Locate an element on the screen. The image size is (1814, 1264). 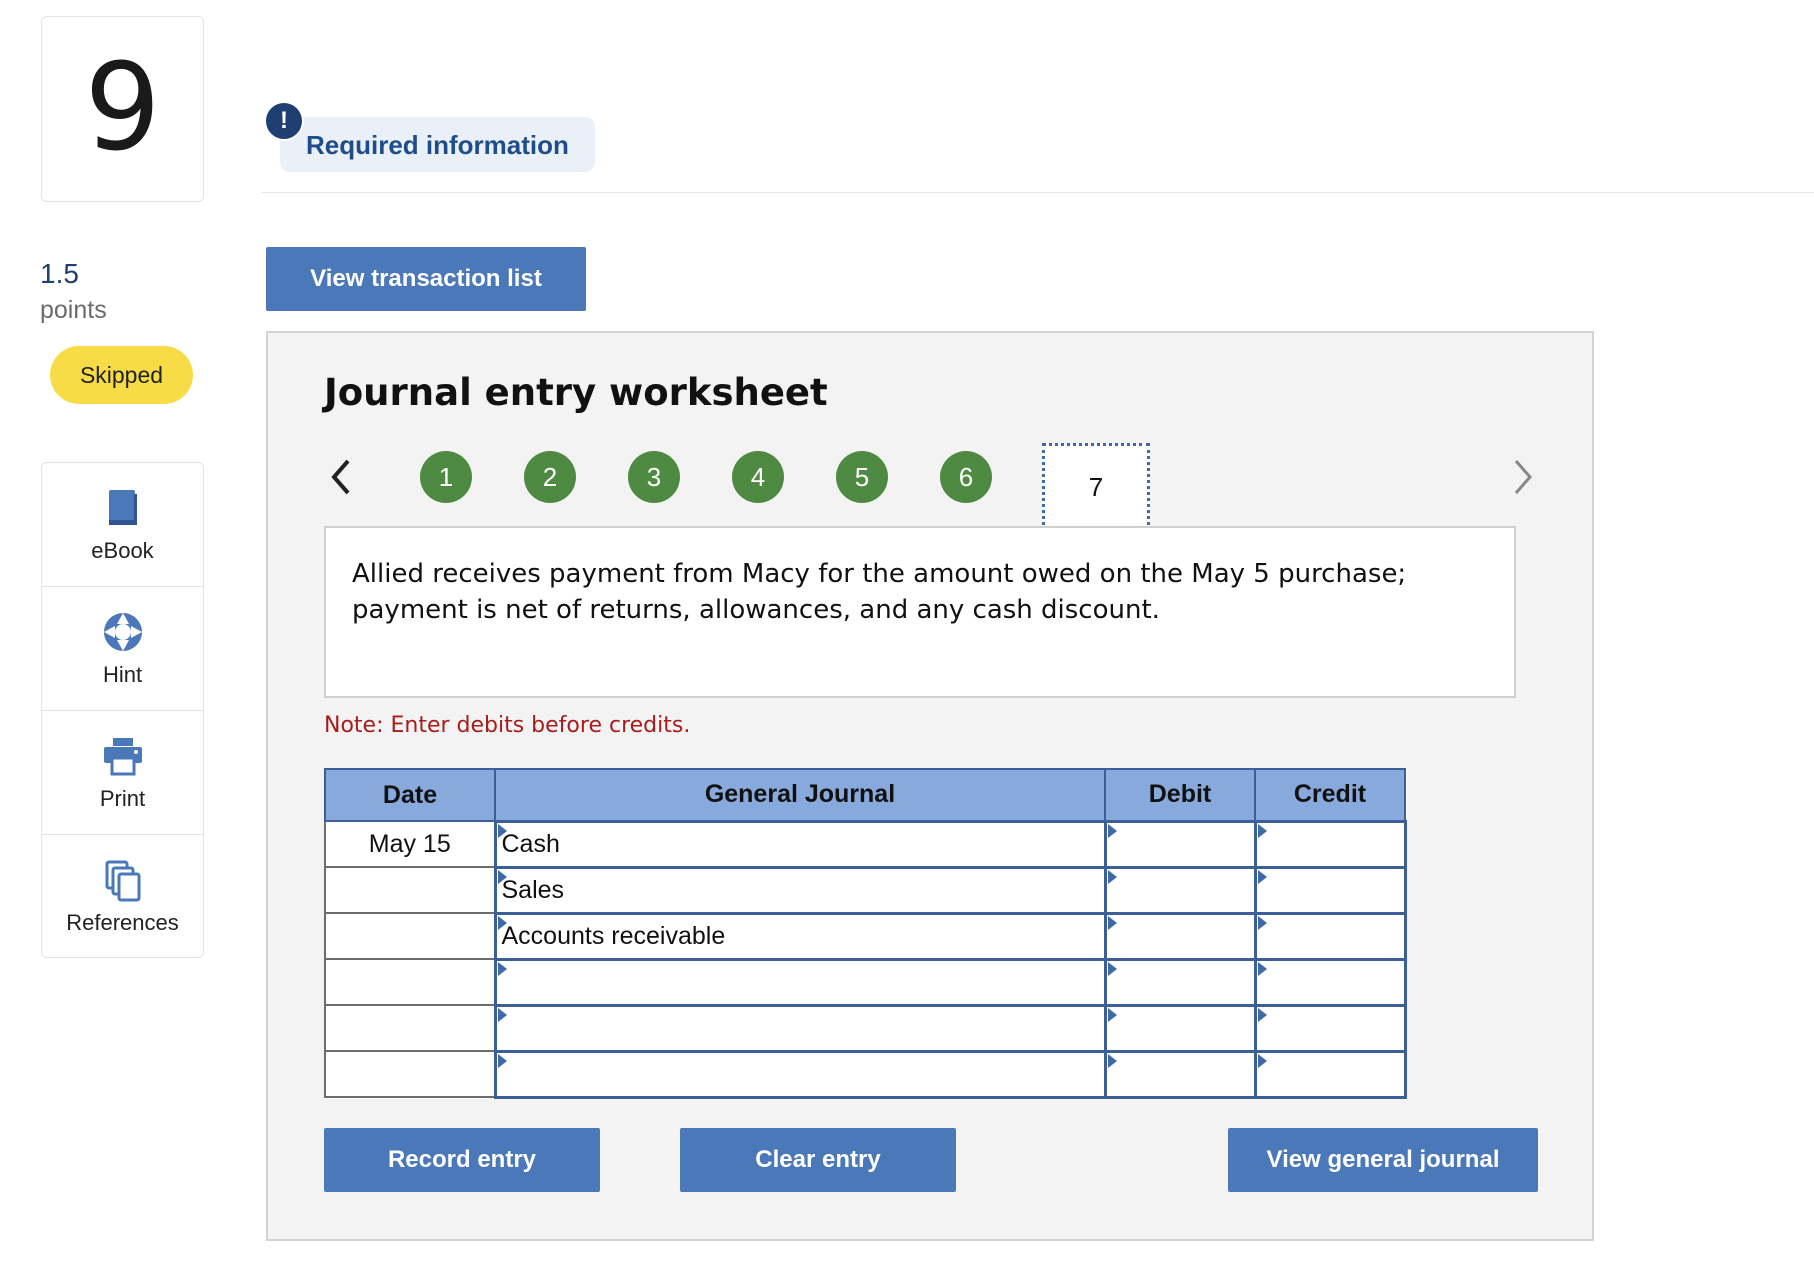
ebook-tool: eBook is located at coordinates (122, 525).